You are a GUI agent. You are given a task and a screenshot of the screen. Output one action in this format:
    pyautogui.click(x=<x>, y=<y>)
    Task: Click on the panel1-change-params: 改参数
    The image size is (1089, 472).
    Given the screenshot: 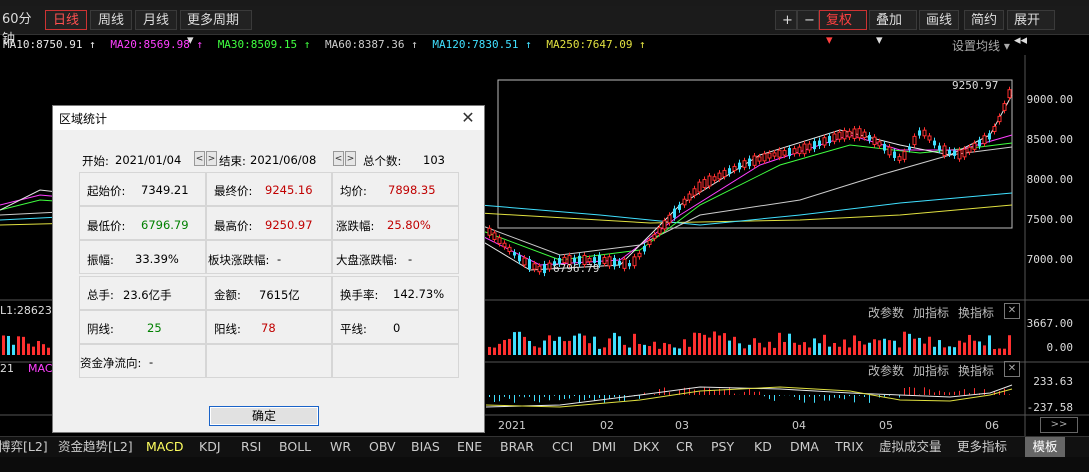 What is the action you would take?
    pyautogui.click(x=886, y=312)
    